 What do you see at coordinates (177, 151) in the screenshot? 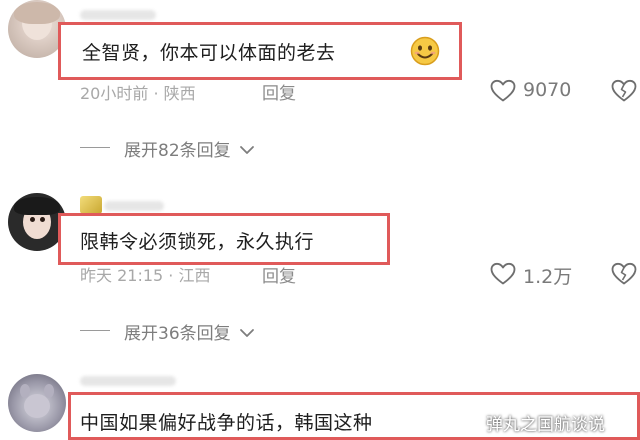
I see `expand-replies-label: 展开82条回复` at bounding box center [177, 151].